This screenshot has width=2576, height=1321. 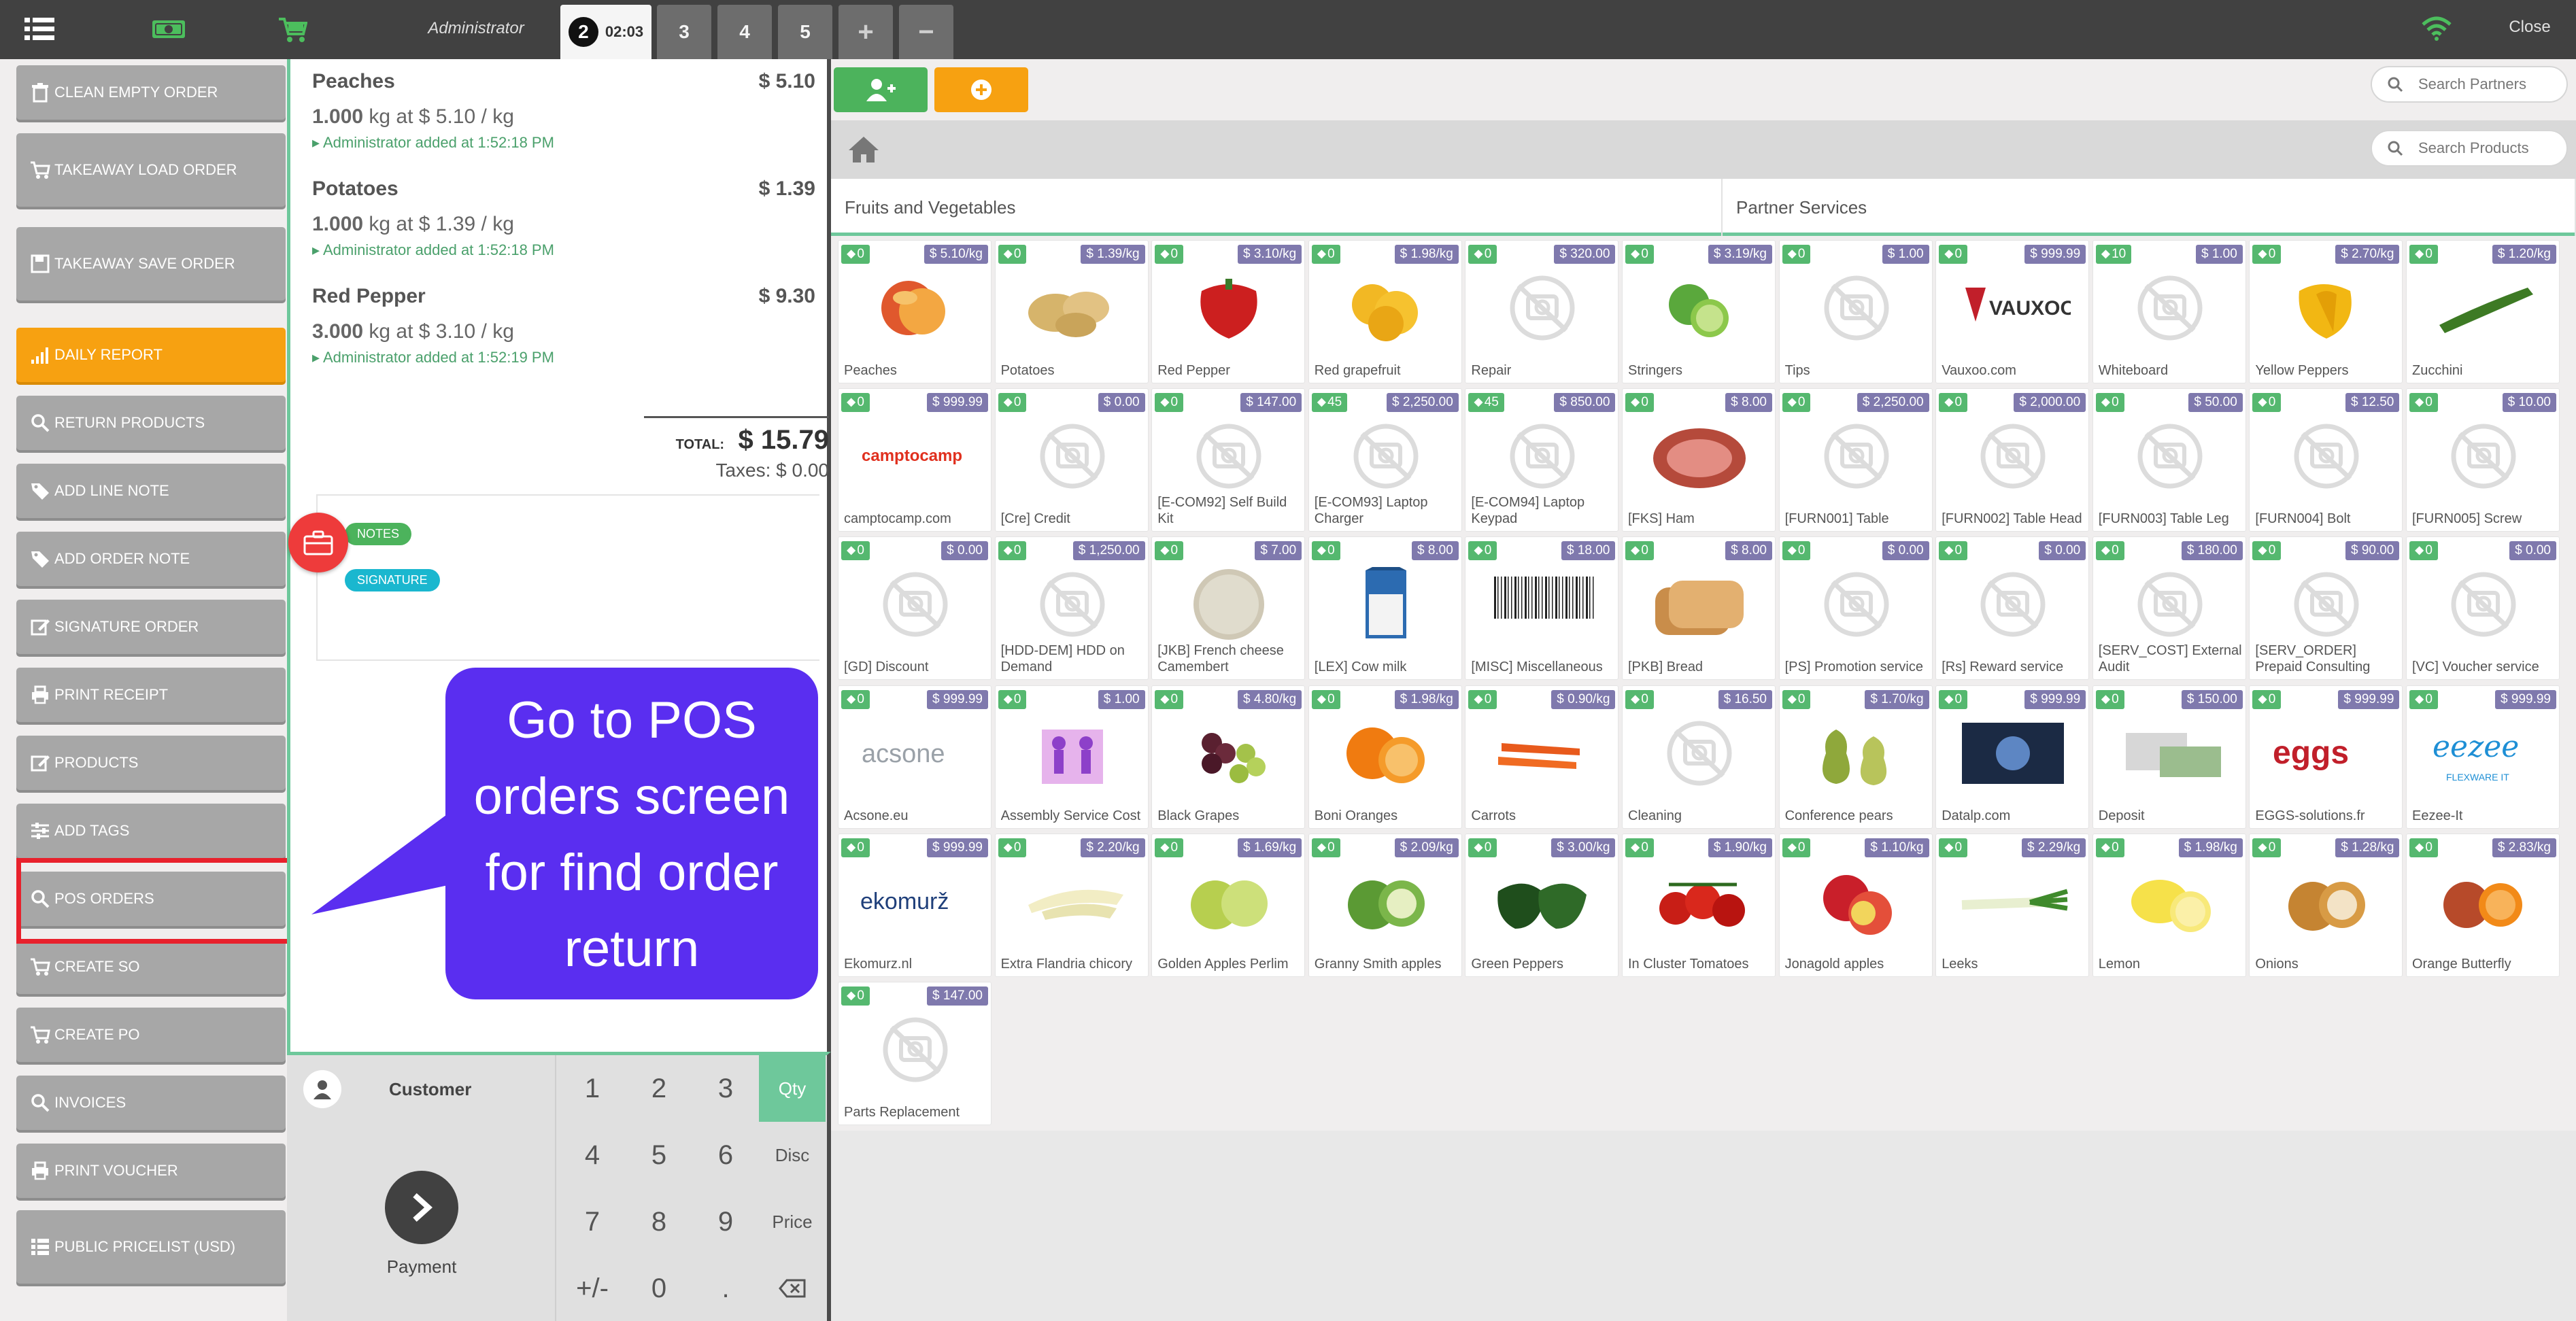 I want to click on product-card: ⬥ 0 $ 7.00 [JKB] French cheese Camembert, so click(x=1228, y=608).